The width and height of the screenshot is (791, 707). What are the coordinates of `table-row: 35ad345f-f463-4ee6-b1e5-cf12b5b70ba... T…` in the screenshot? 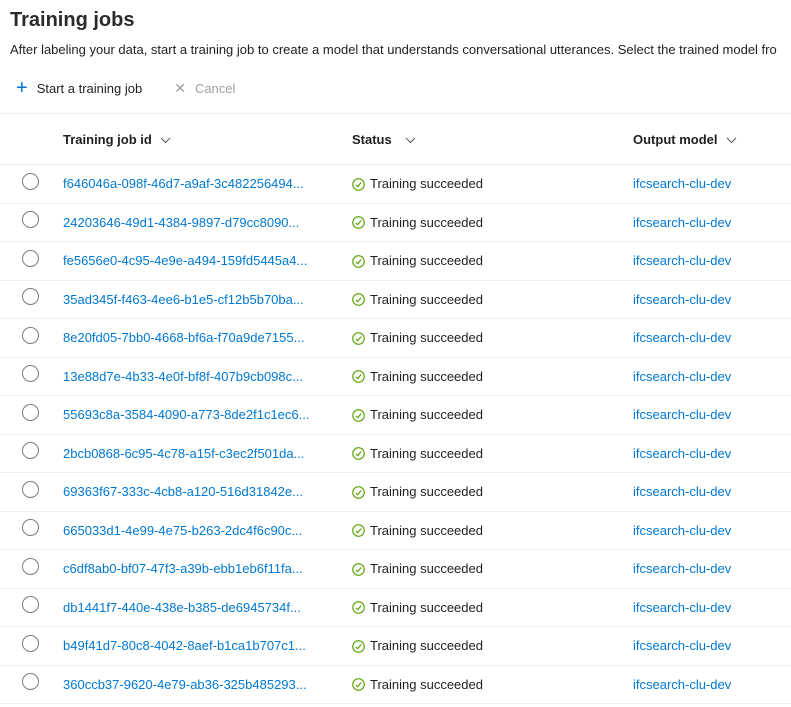 It's located at (395, 300).